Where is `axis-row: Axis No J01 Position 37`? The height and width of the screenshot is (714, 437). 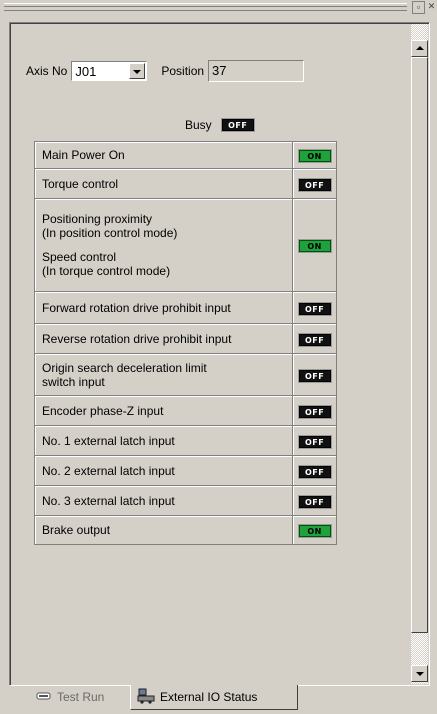
axis-row: Axis No J01 Position 37 is located at coordinates (165, 71).